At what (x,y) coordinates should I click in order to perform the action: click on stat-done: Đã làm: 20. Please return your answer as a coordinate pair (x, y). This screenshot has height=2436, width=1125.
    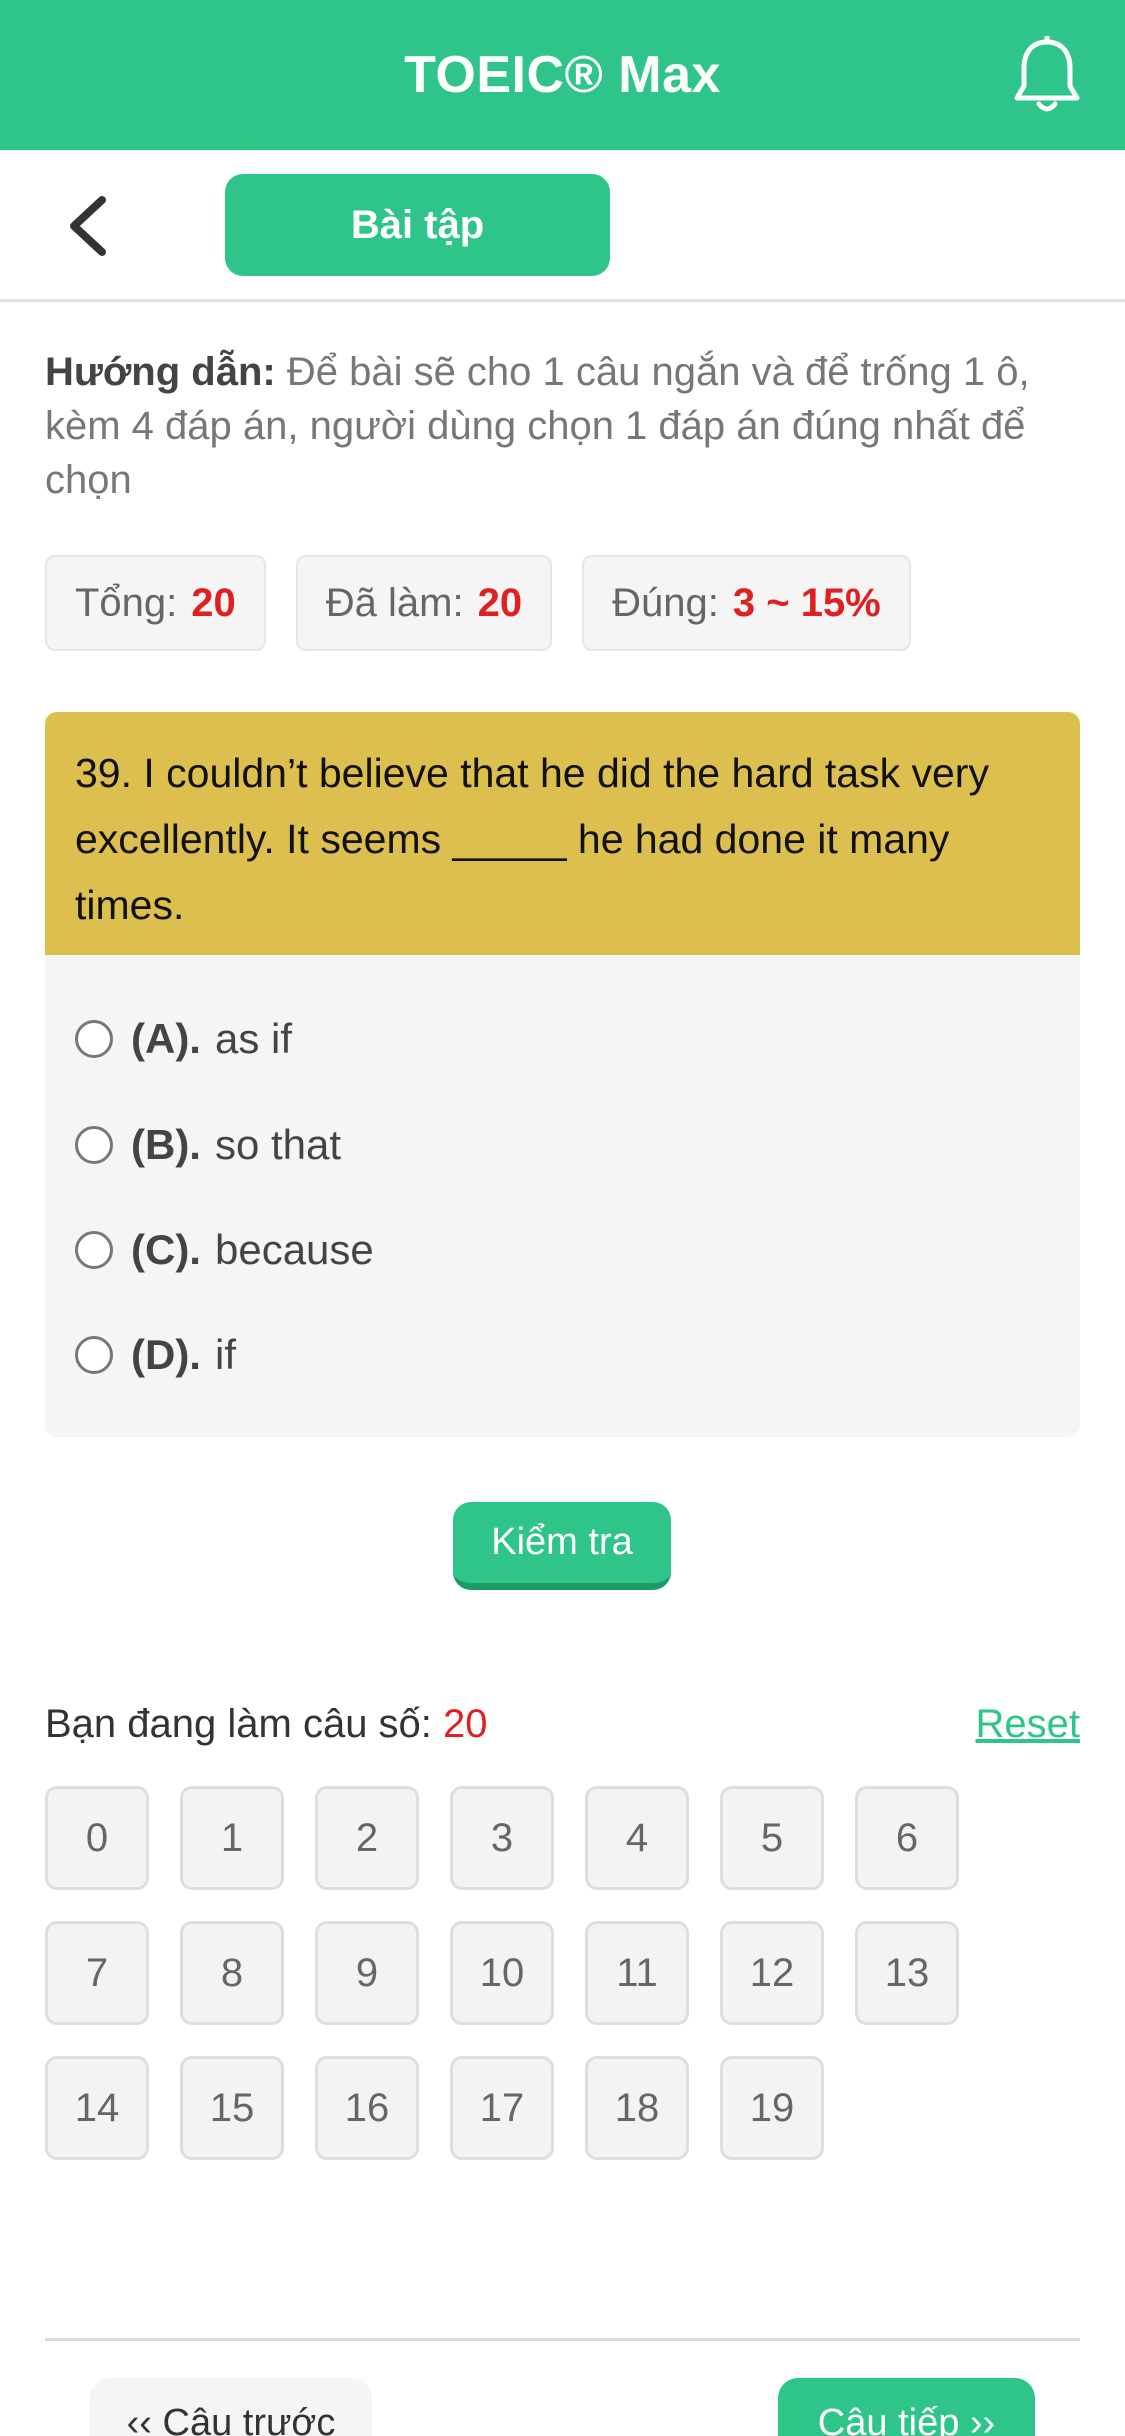
    Looking at the image, I should click on (424, 603).